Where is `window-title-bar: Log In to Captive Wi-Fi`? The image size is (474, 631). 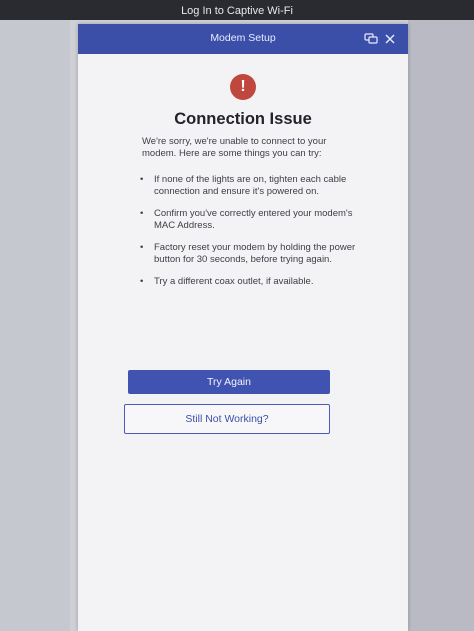 window-title-bar: Log In to Captive Wi-Fi is located at coordinates (237, 10).